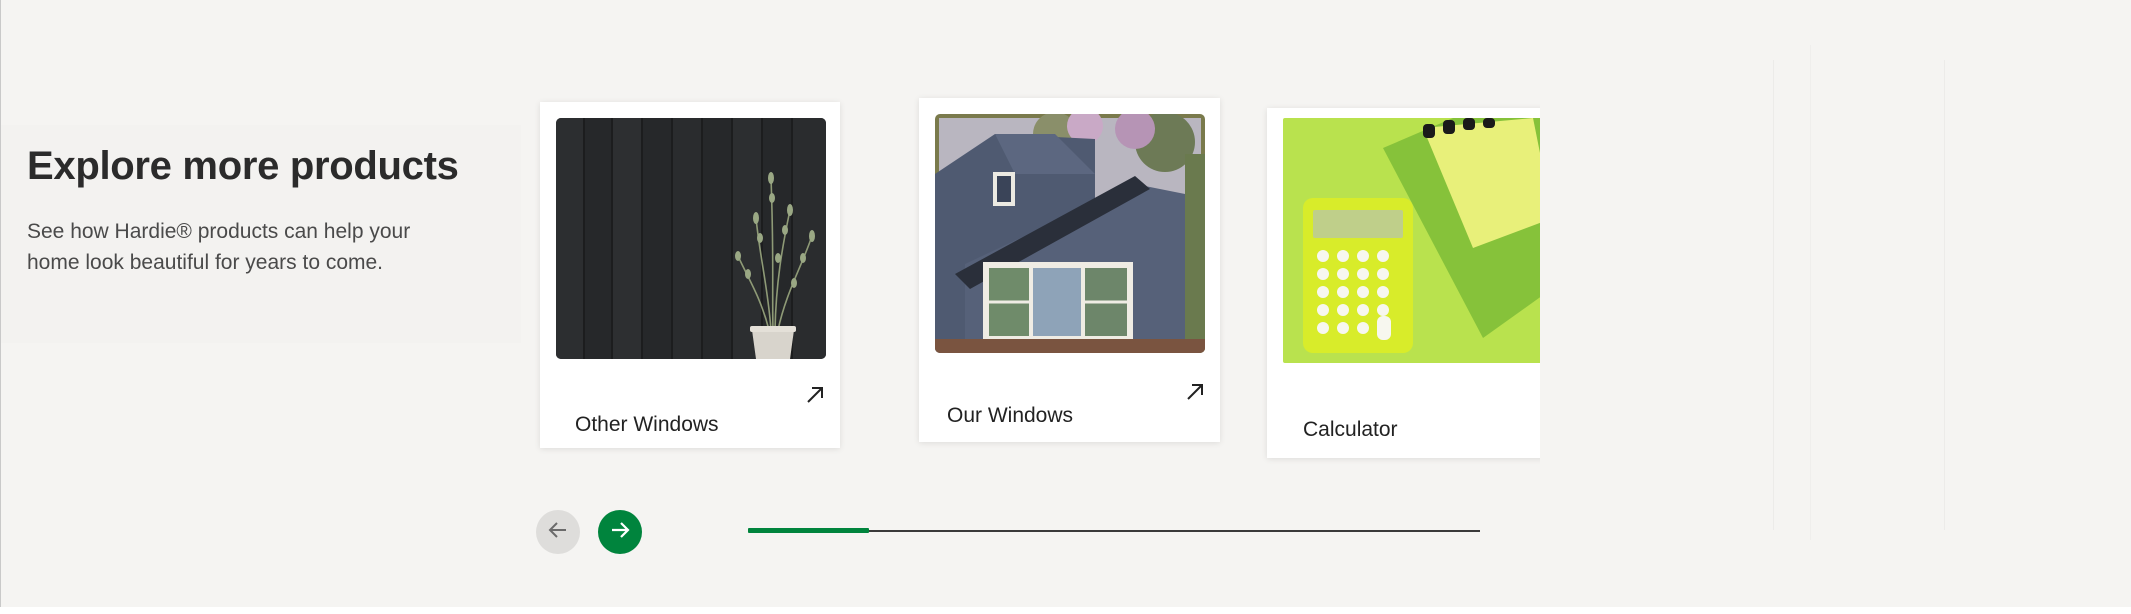 This screenshot has height=614, width=2131. Describe the element at coordinates (1411, 240) in the screenshot. I see `calculator-image` at that location.